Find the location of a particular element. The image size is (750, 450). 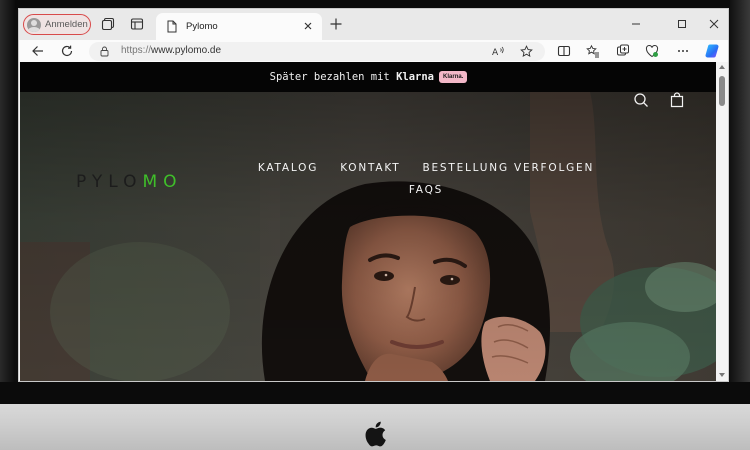

page-icon is located at coordinates (172, 26).